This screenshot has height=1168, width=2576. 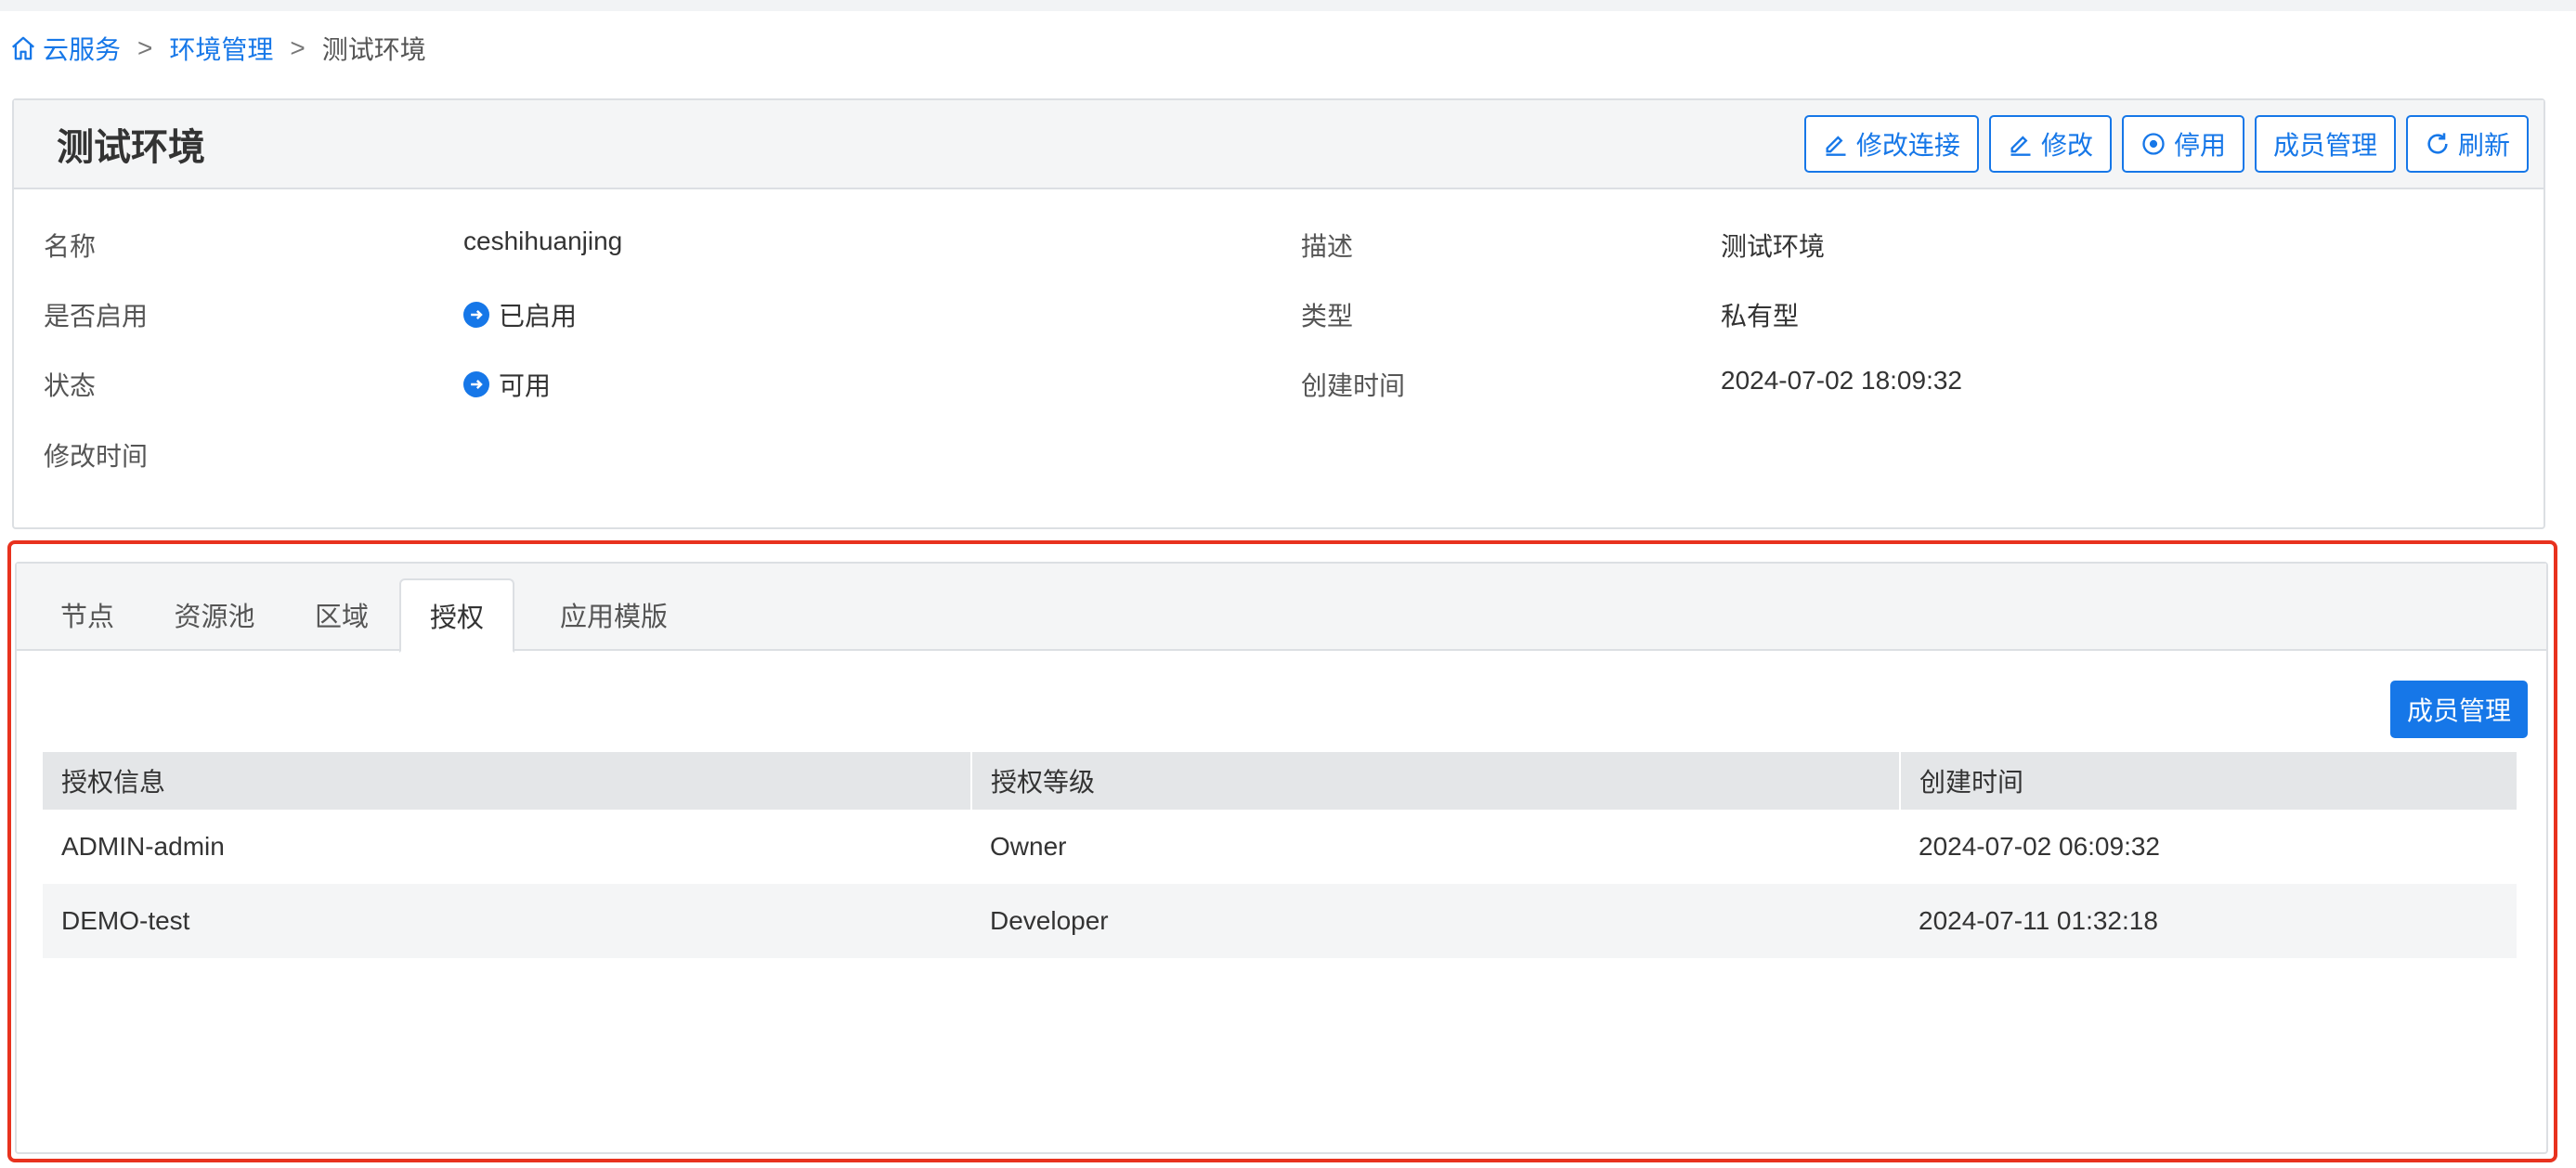 I want to click on description-label: 描述, so click(x=1327, y=247).